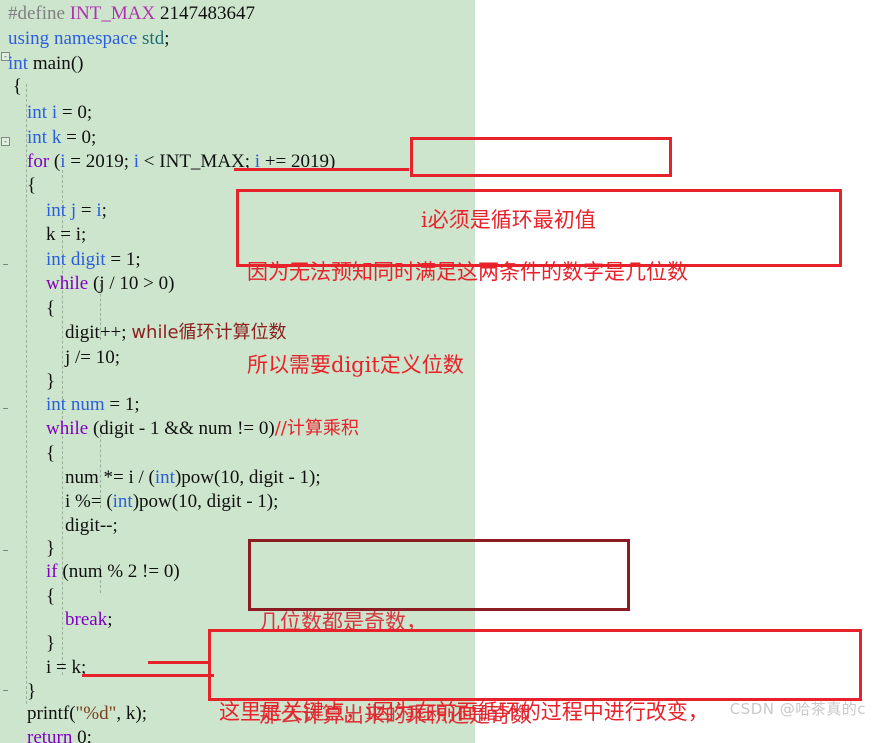 This screenshot has width=874, height=743. I want to click on annotation-odd-product: 几位数都是奇数， 那么计算出来的乘积还是奇数, so click(439, 633).